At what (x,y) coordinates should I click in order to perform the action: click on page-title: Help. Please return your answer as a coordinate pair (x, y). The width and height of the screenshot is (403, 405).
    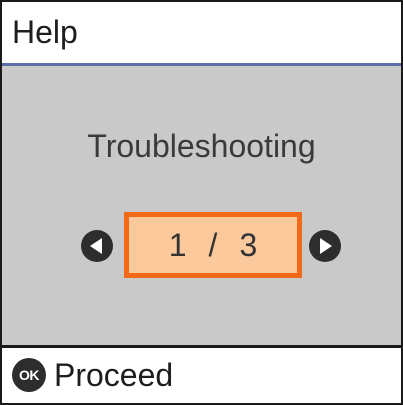
    Looking at the image, I should click on (45, 32).